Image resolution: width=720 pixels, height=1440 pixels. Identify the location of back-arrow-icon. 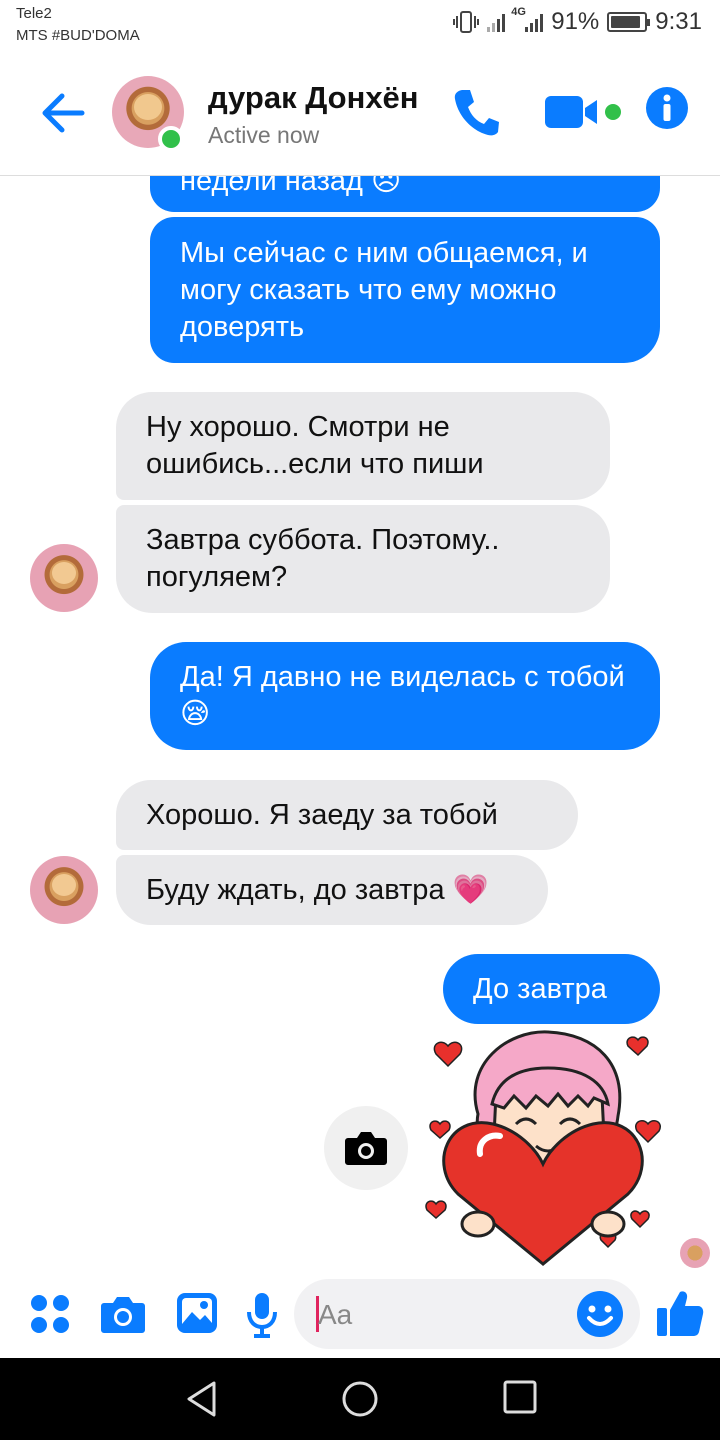
(63, 113).